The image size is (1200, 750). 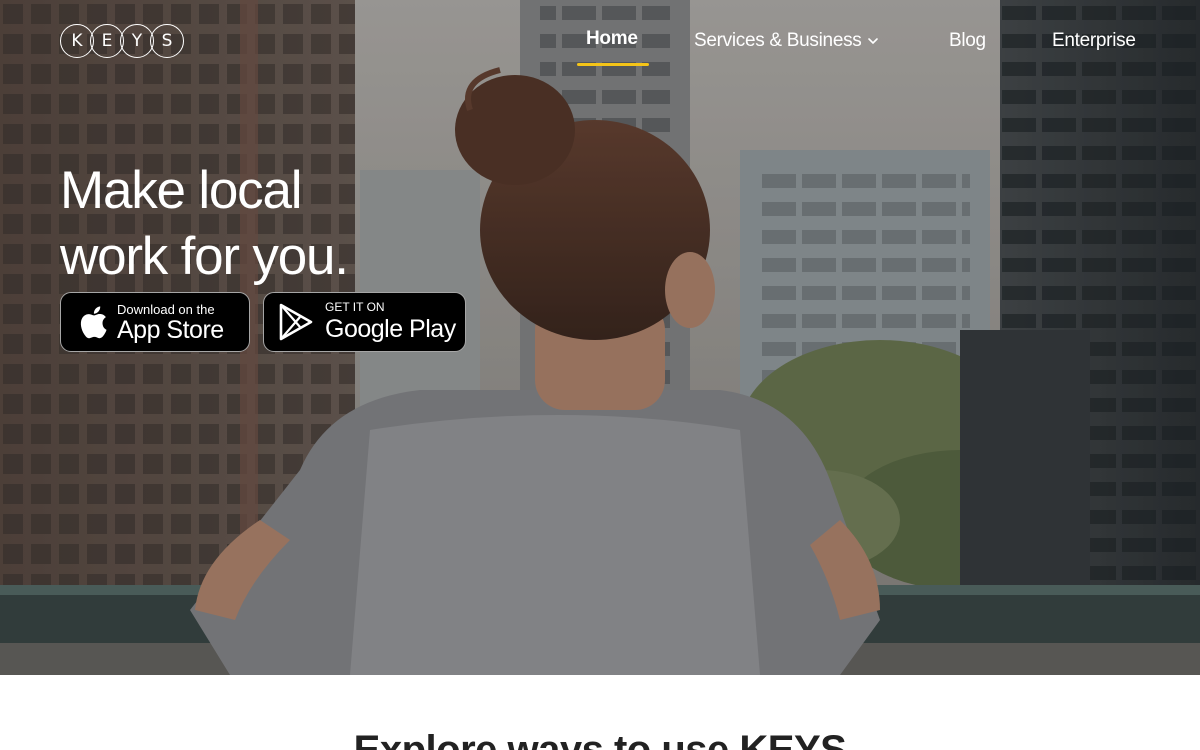 What do you see at coordinates (181, 190) in the screenshot?
I see `hero-headline-line-1: Make local` at bounding box center [181, 190].